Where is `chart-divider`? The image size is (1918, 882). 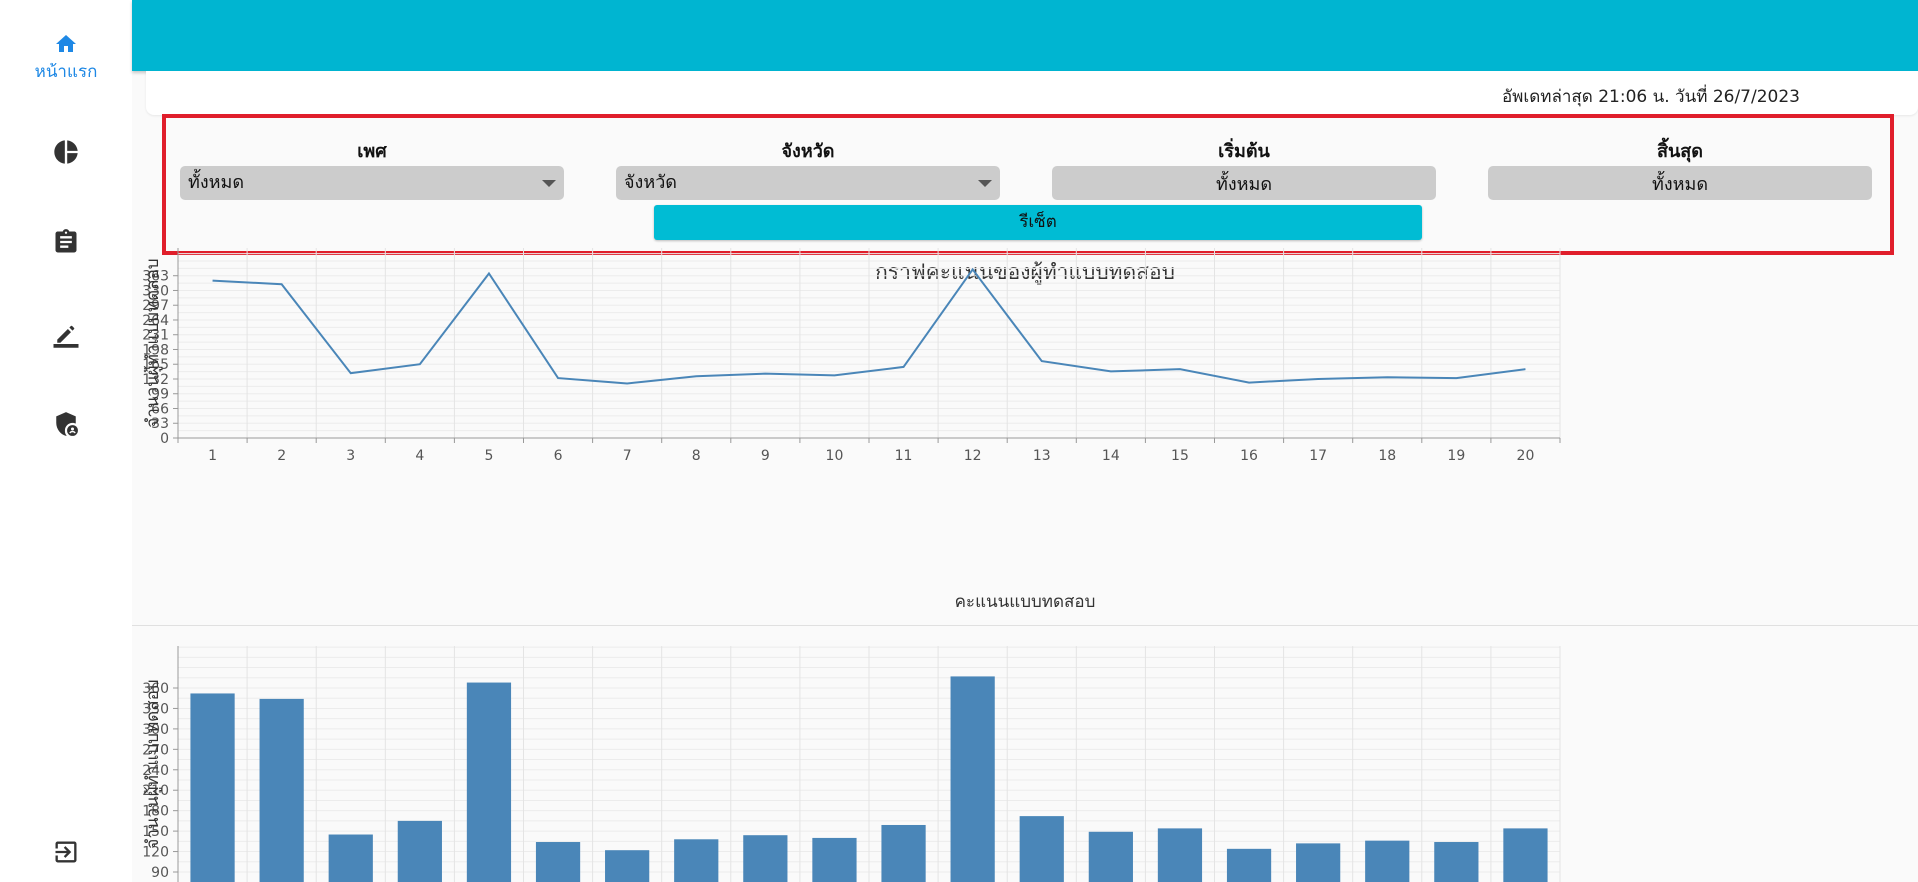
chart-divider is located at coordinates (1025, 625).